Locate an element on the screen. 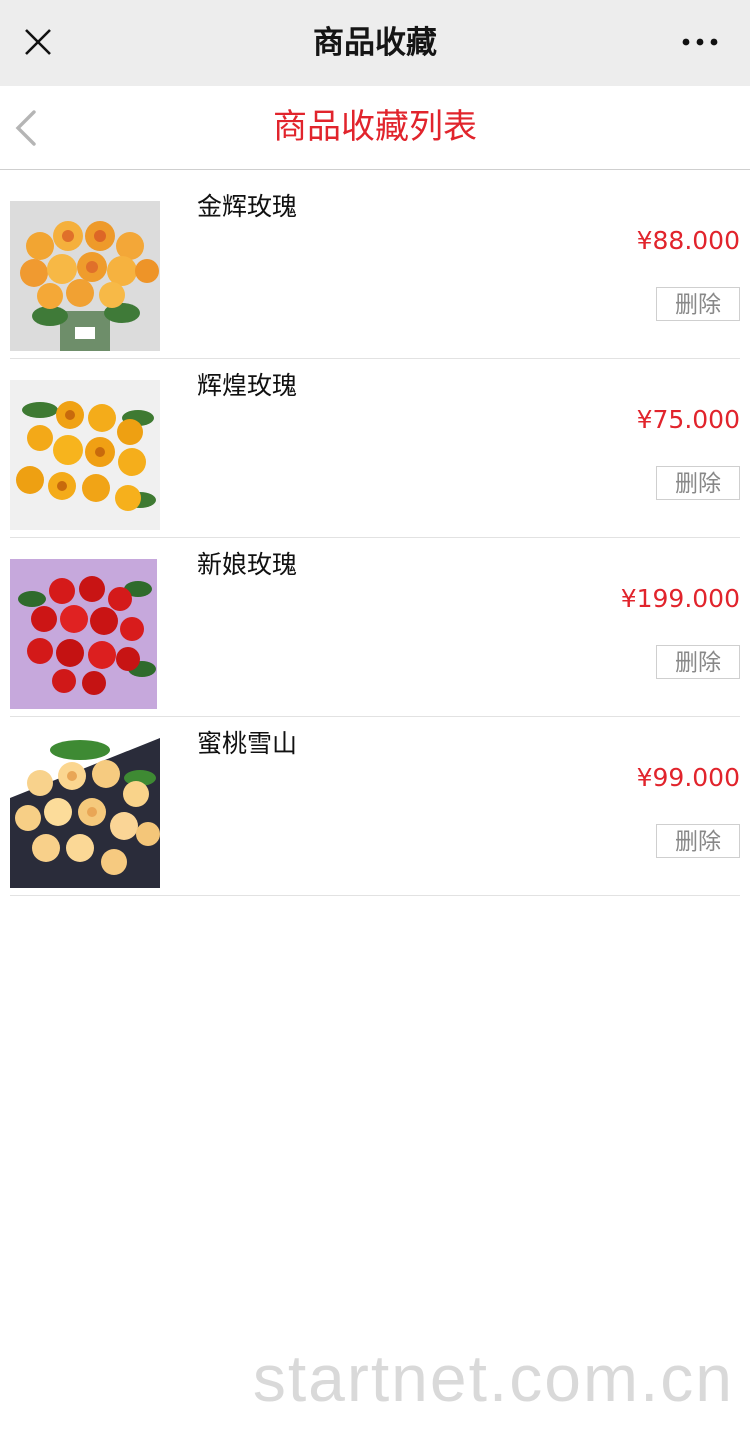 This screenshot has height=1443, width=750. list-item: 新娘玫瑰 ¥199.000 删除 is located at coordinates (375, 628).